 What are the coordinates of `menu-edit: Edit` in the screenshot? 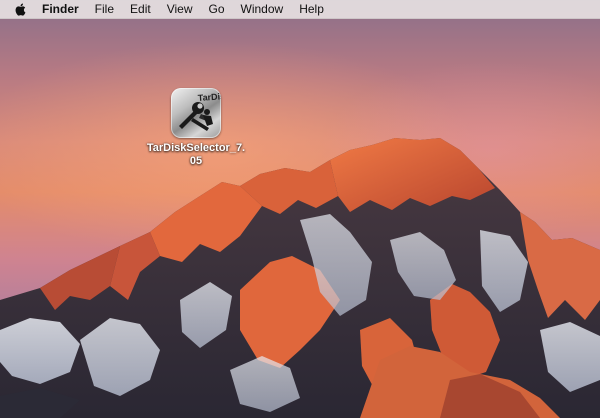 It's located at (140, 9).